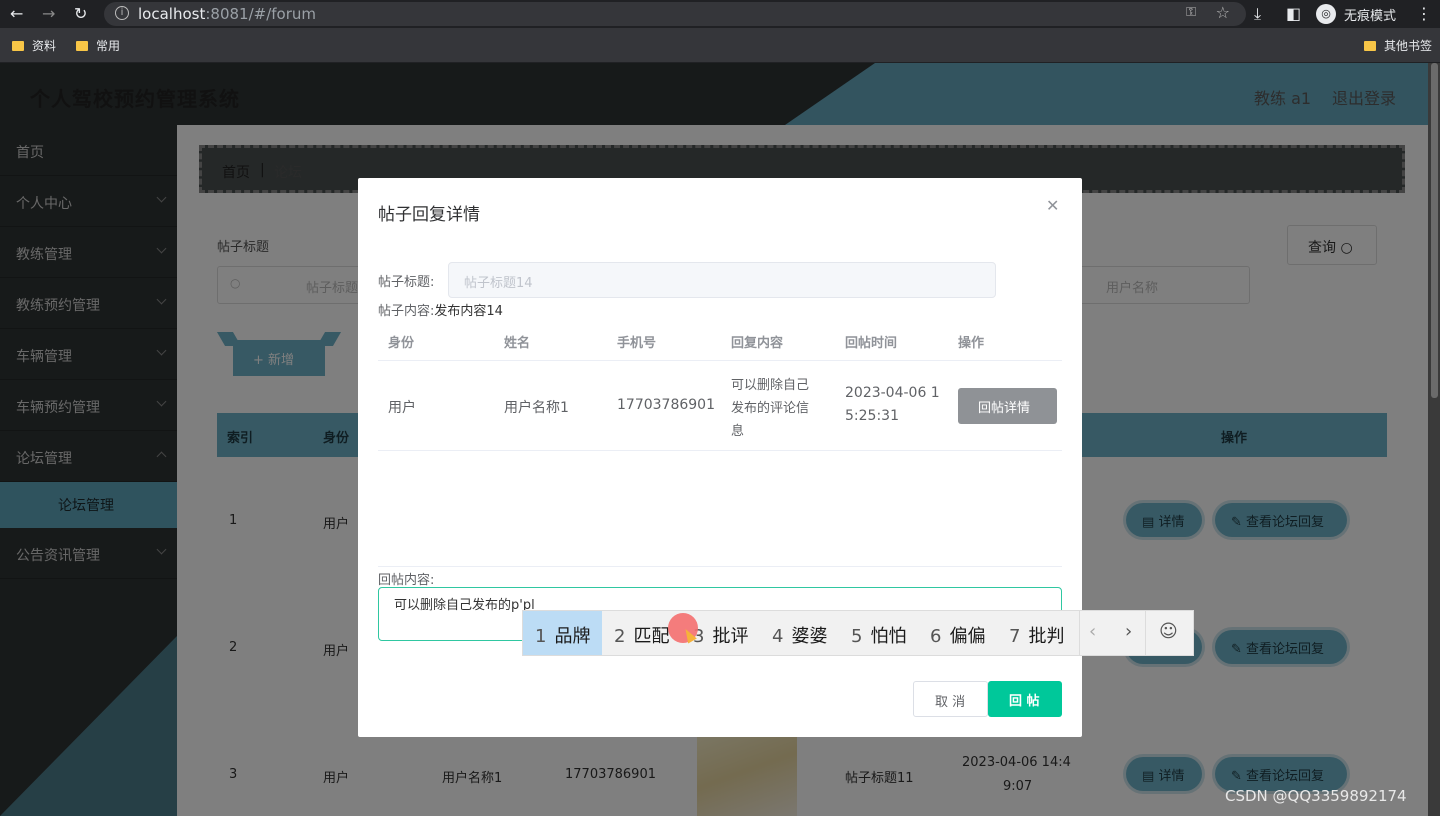 The height and width of the screenshot is (816, 1440). What do you see at coordinates (1128, 631) in the screenshot?
I see `chevron-right-icon: ›` at bounding box center [1128, 631].